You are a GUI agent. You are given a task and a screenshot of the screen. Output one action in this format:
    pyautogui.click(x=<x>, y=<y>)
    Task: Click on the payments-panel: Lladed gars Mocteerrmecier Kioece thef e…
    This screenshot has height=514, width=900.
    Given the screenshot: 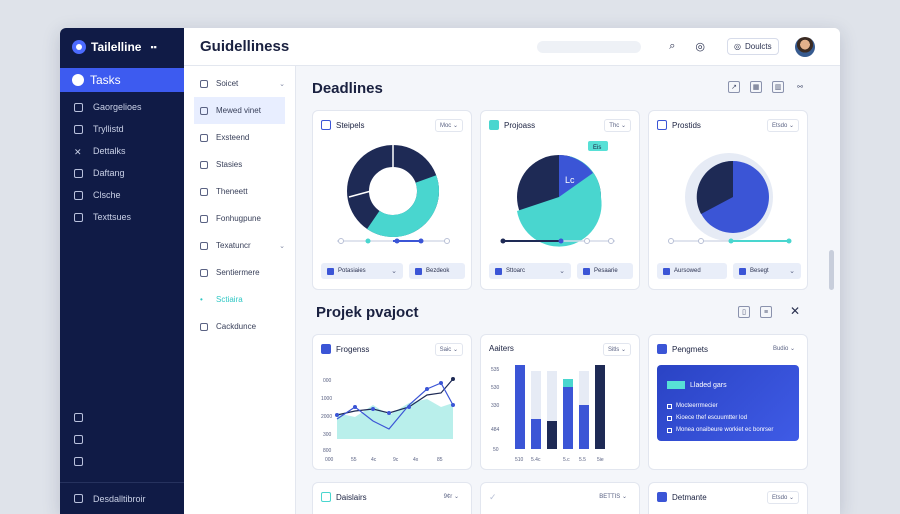 What is the action you would take?
    pyautogui.click(x=728, y=403)
    